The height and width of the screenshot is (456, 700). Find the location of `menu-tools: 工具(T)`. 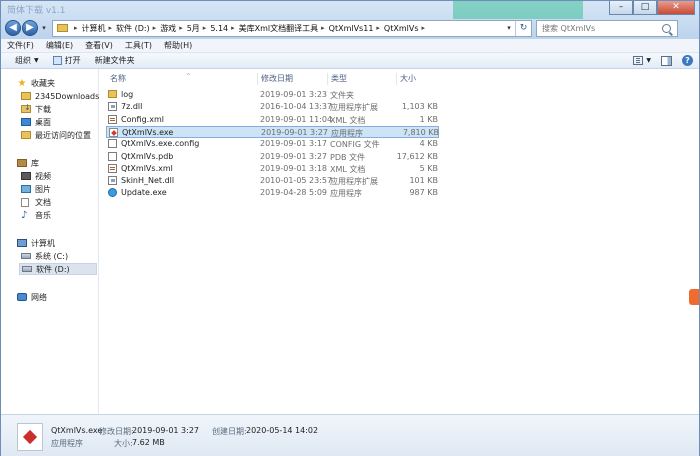

menu-tools: 工具(T) is located at coordinates (138, 45).